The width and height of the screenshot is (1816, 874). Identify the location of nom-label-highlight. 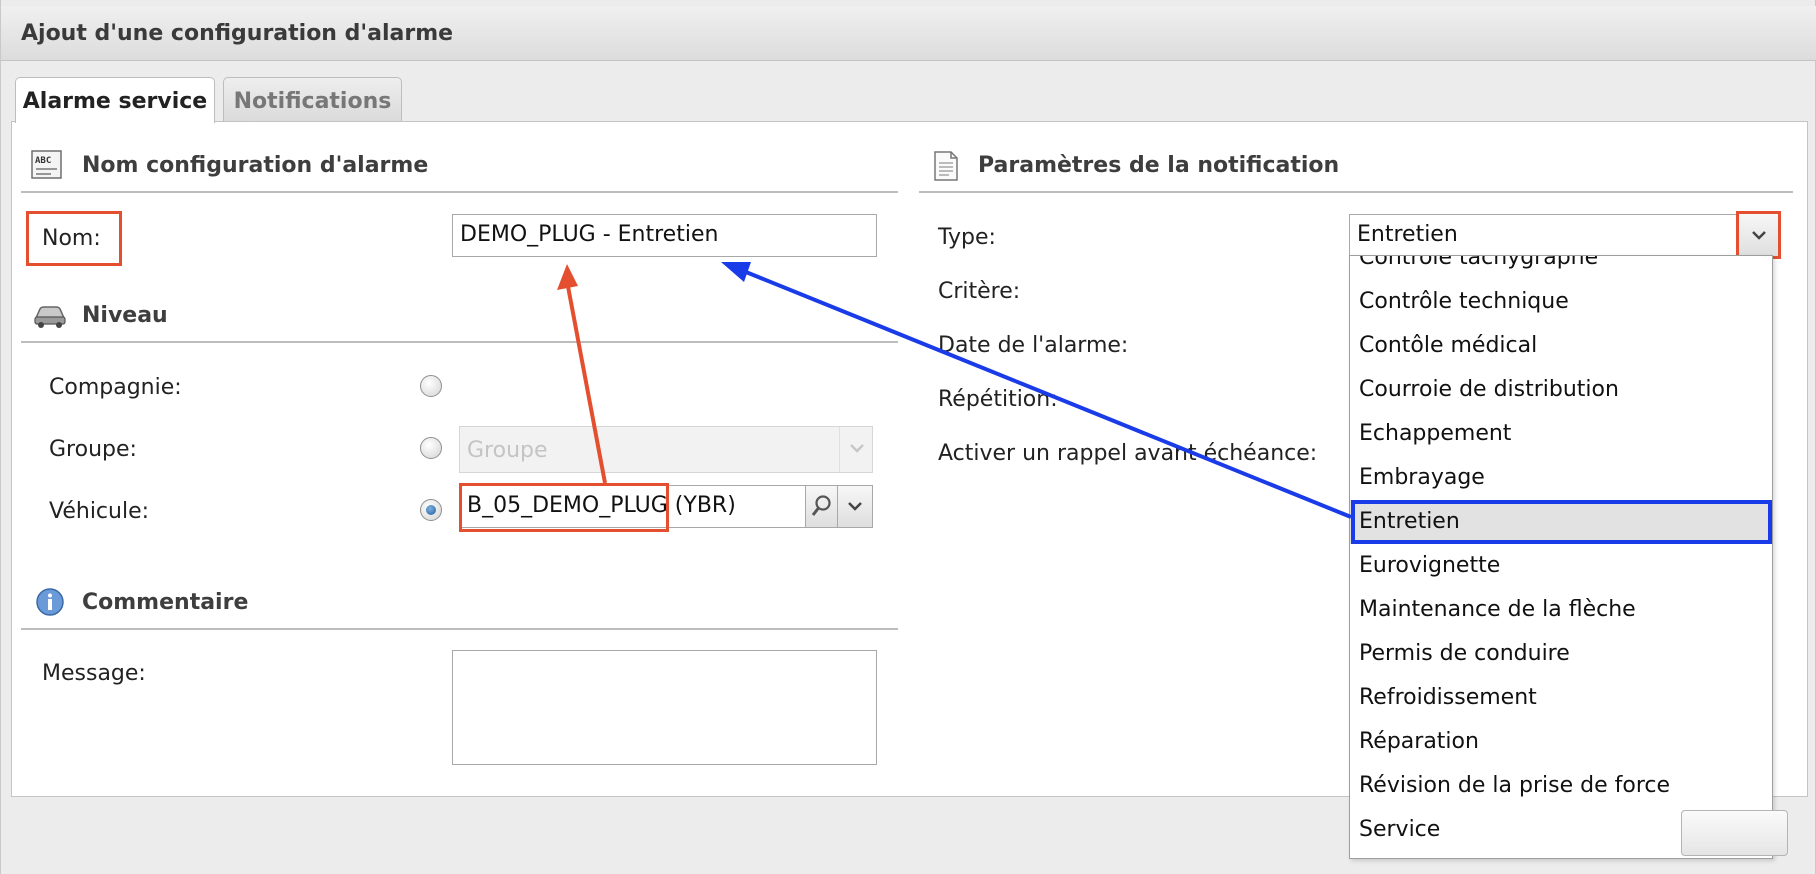
(74, 238).